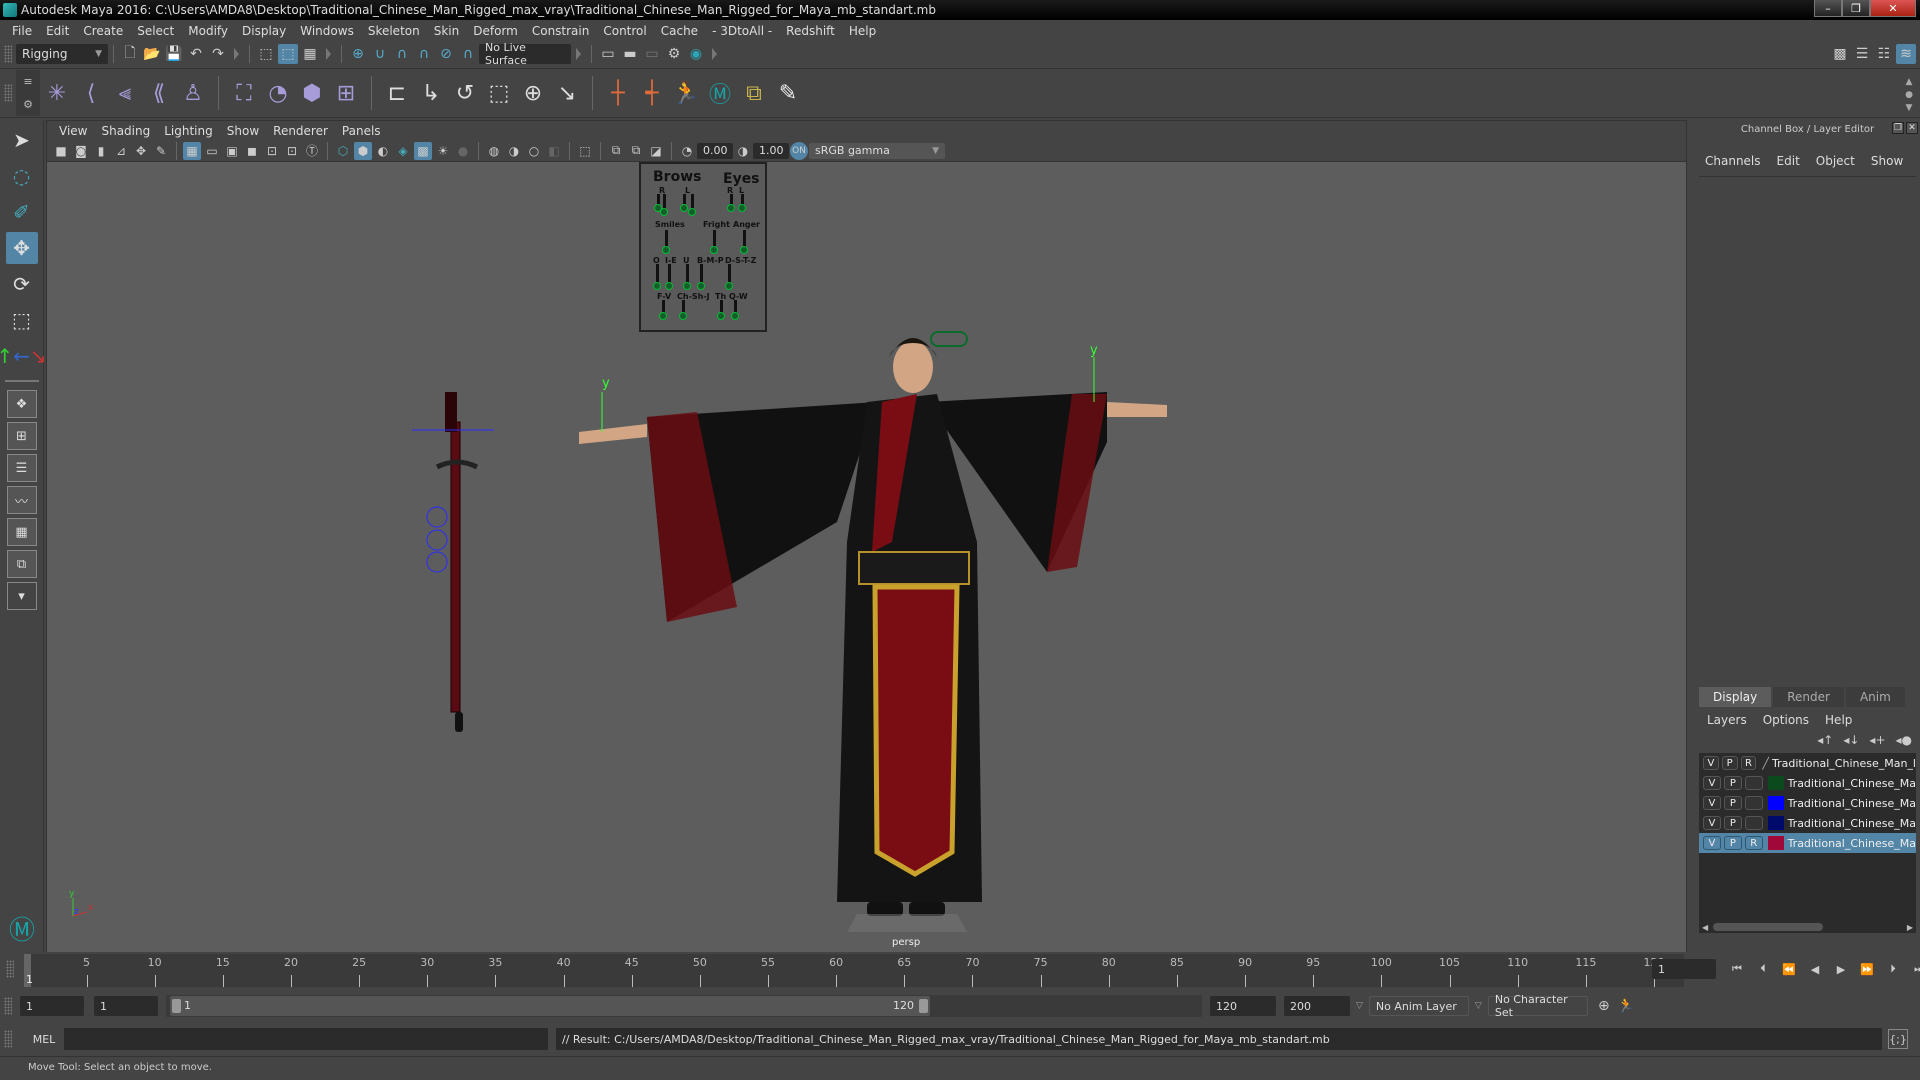  What do you see at coordinates (616, 151) in the screenshot?
I see `xray-icon: ⧉` at bounding box center [616, 151].